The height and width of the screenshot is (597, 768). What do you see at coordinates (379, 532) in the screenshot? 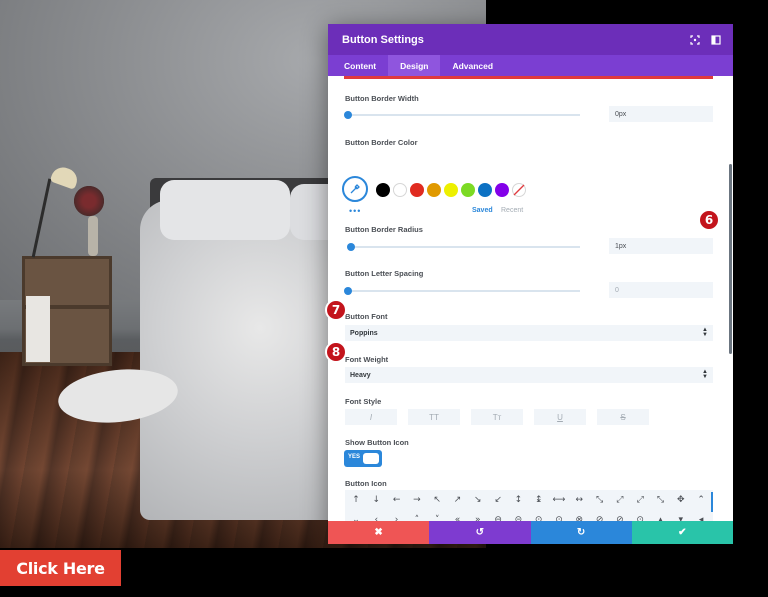
I see `cancel-button: ✖` at bounding box center [379, 532].